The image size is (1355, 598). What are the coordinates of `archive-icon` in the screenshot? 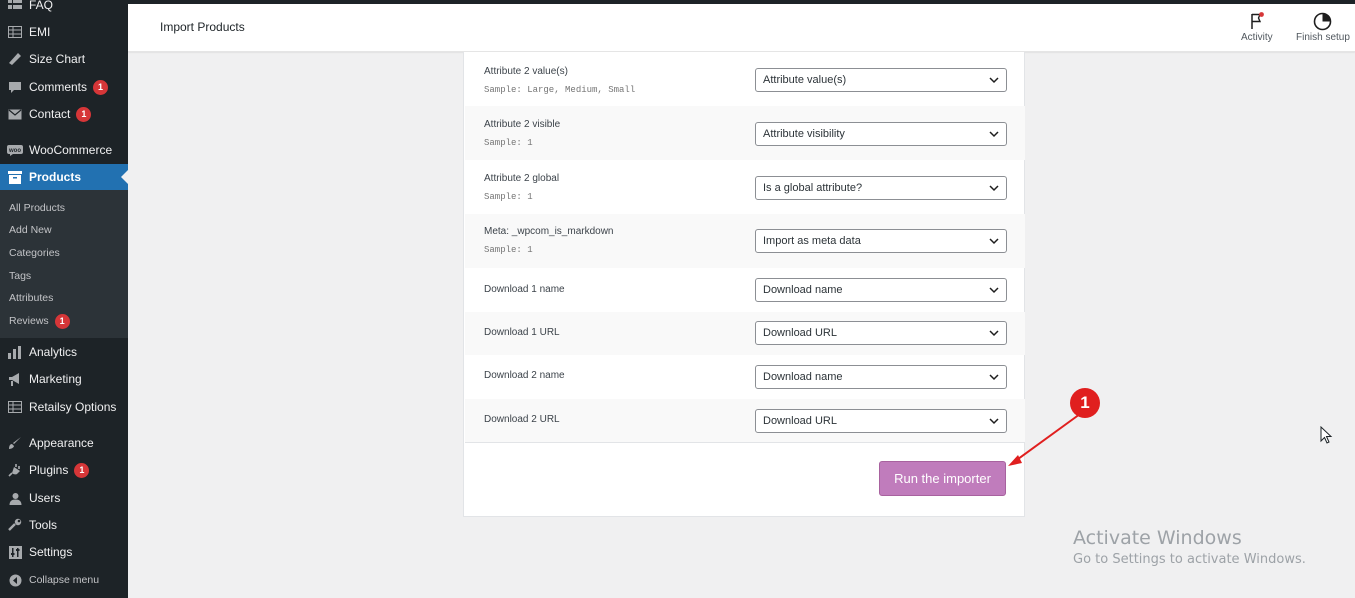 It's located at (15, 177).